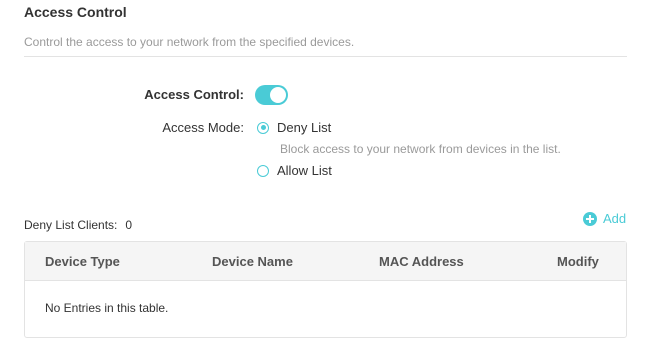 This screenshot has height=347, width=656. I want to click on deny-list-option: Deny List, so click(294, 127).